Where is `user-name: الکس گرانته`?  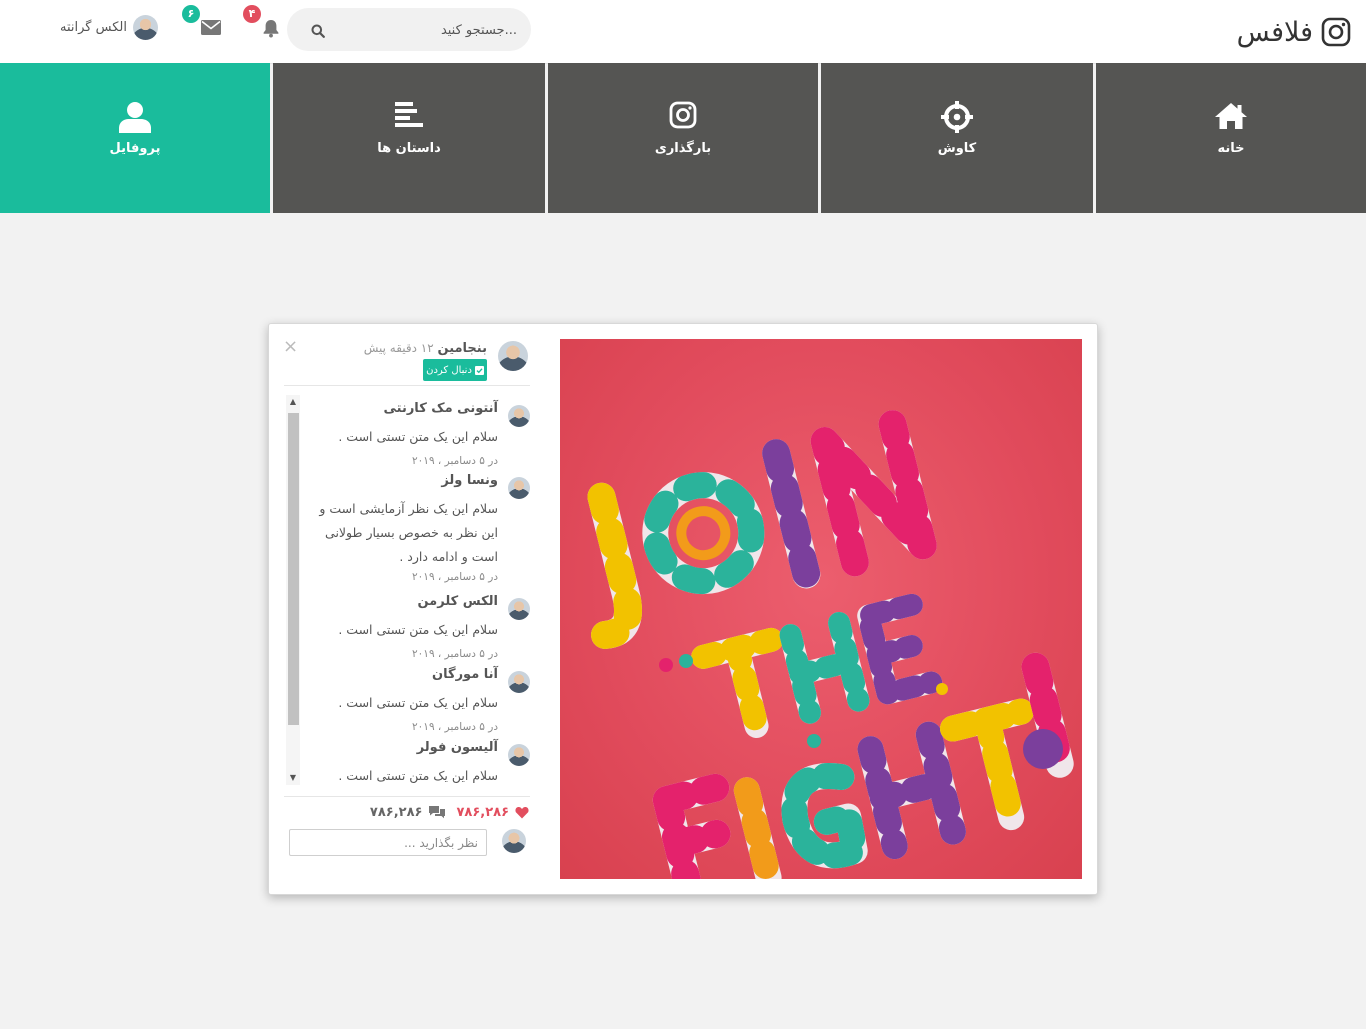 user-name: الکس گرانته is located at coordinates (93, 27).